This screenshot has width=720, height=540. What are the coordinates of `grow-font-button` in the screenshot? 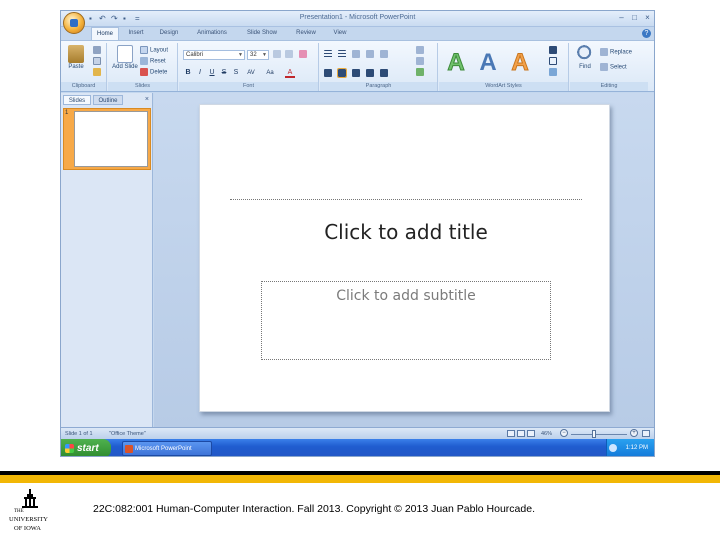 It's located at (278, 54).